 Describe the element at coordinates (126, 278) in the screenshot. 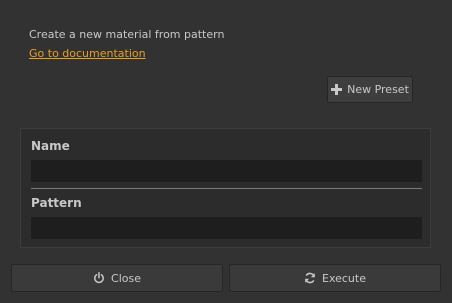

I see `close-label: Close` at that location.